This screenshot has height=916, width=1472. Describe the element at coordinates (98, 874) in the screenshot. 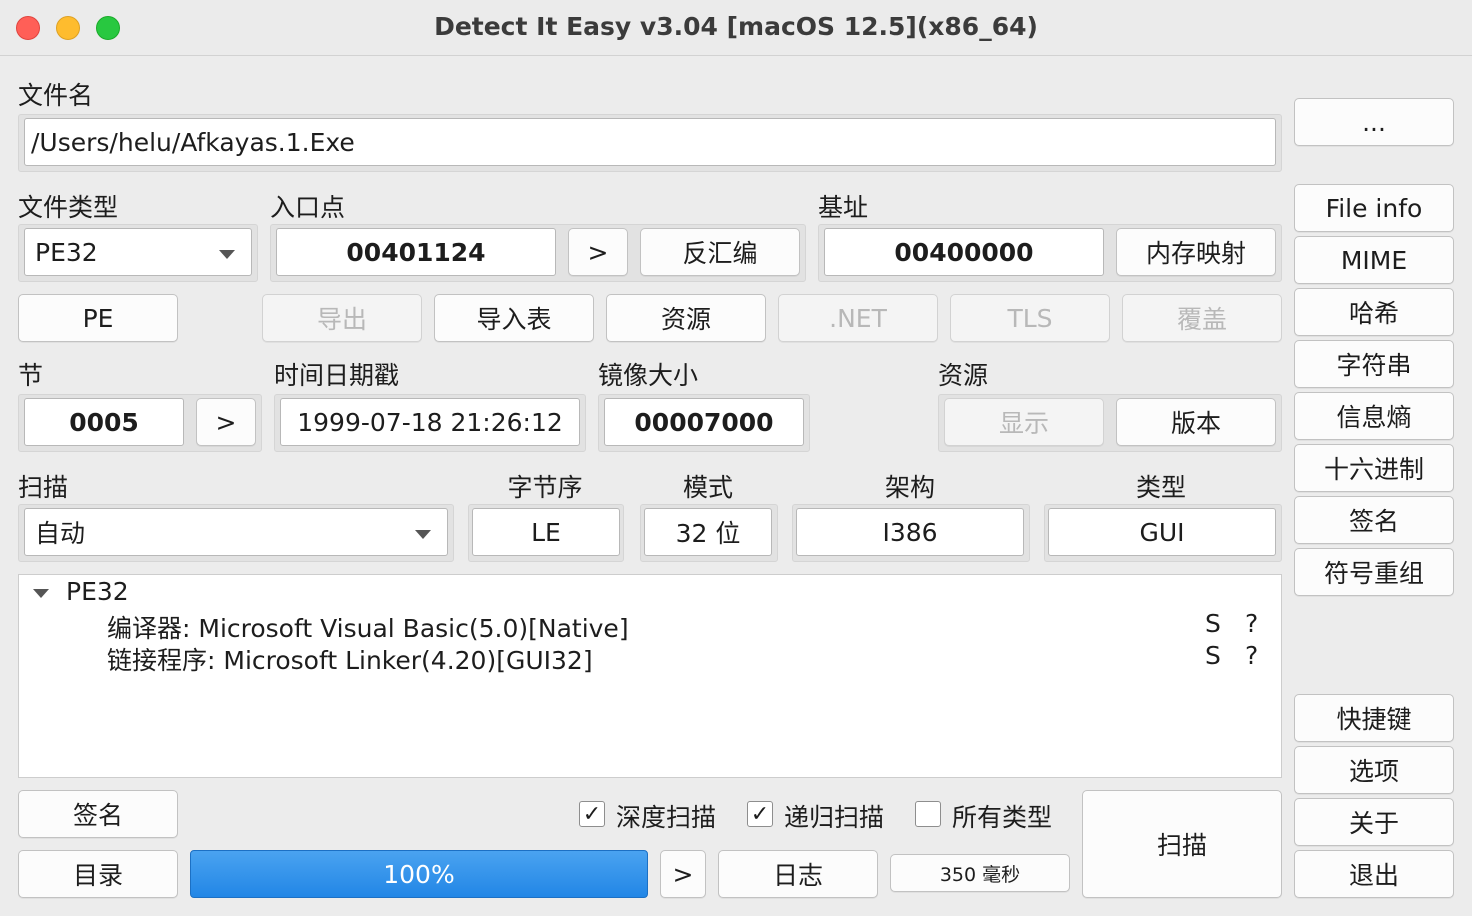

I see `directory-button: 目录` at that location.